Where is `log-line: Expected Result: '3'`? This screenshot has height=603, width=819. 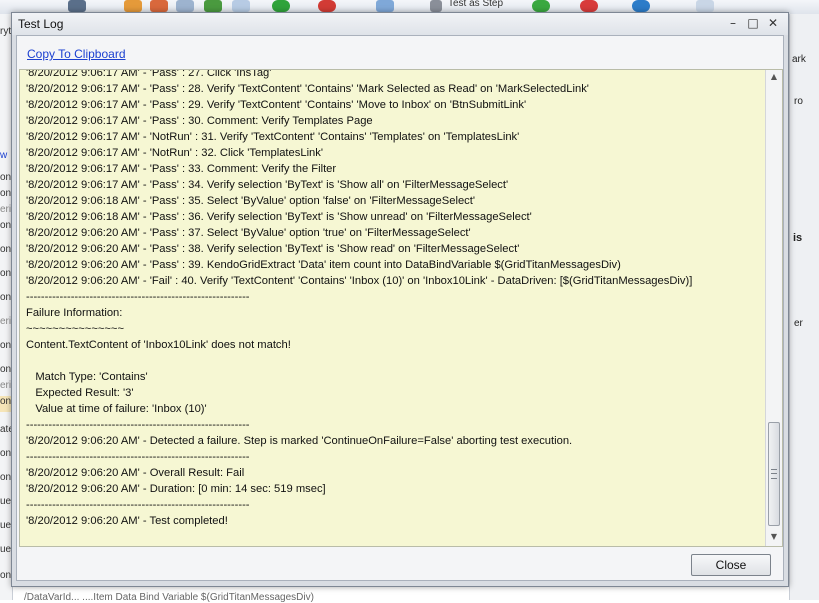 log-line: Expected Result: '3' is located at coordinates (80, 393).